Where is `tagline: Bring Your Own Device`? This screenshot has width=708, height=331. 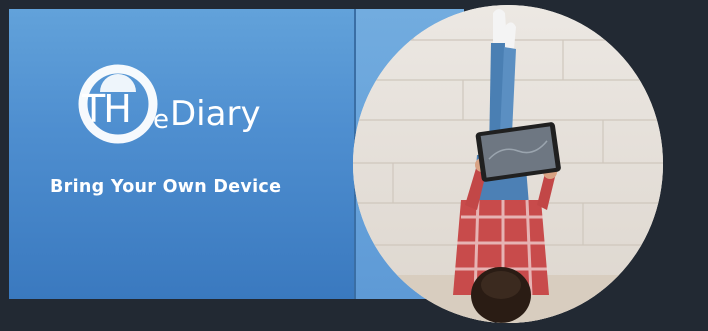 tagline: Bring Your Own Device is located at coordinates (166, 187).